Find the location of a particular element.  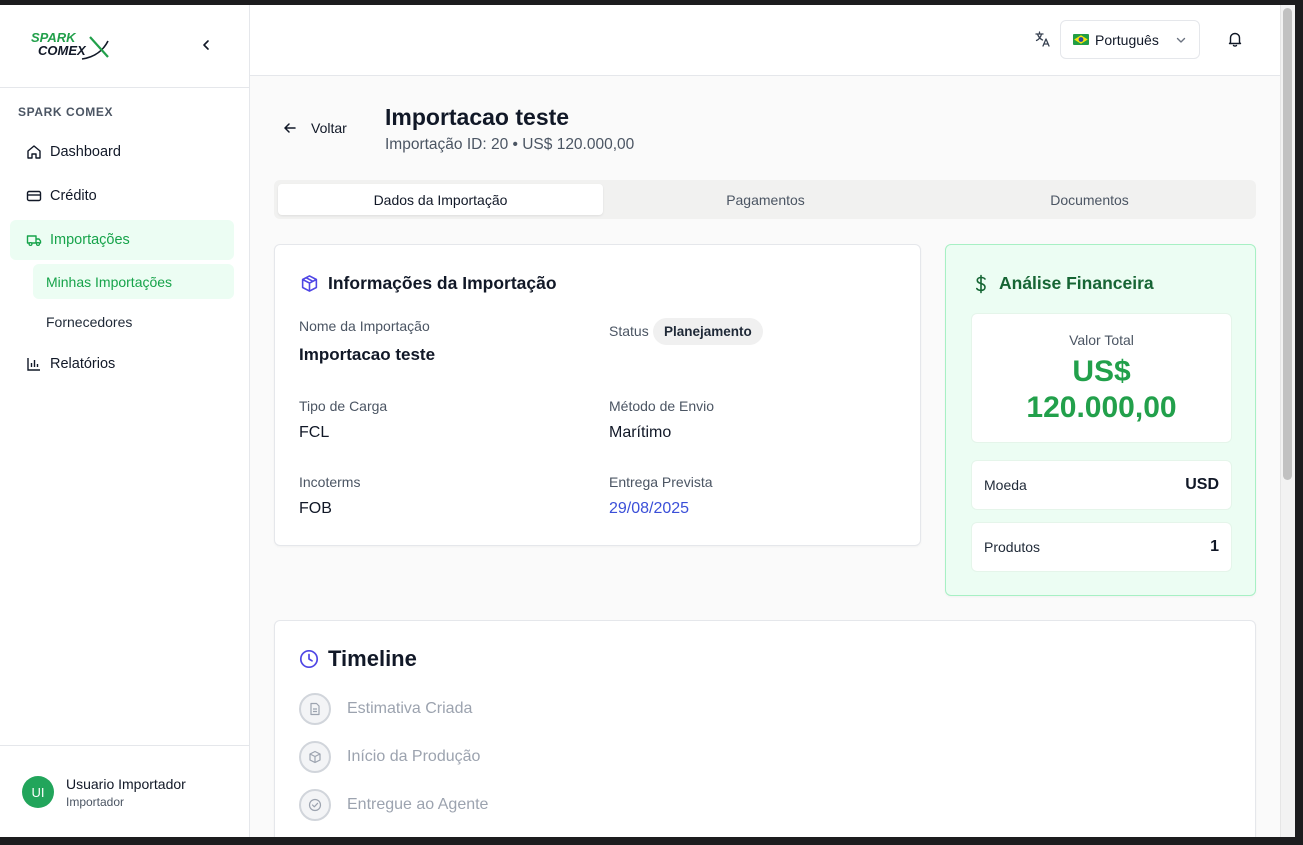

check-circle-icon is located at coordinates (315, 805).